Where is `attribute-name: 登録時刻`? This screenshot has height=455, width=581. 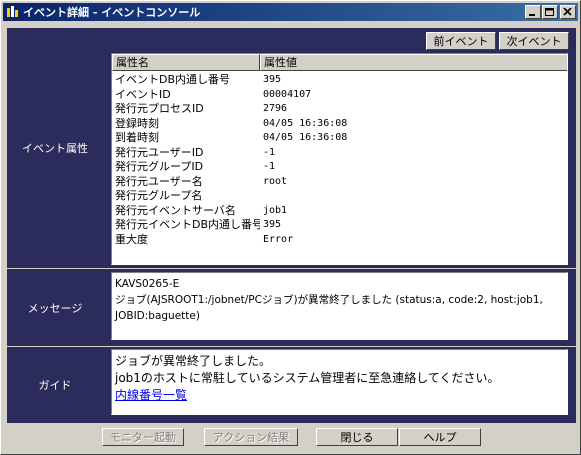
attribute-name: 登録時刻 is located at coordinates (137, 123).